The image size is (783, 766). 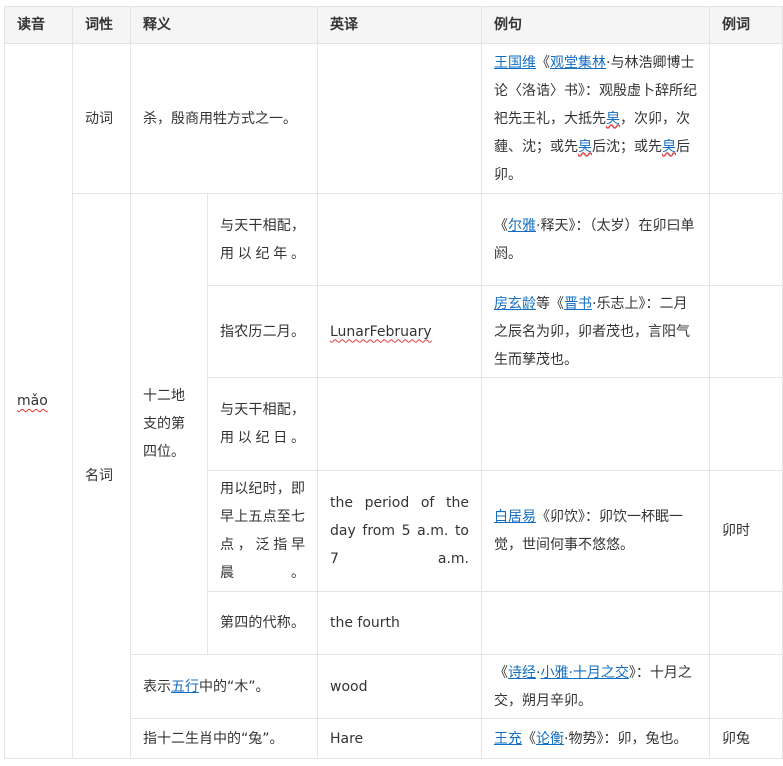 I want to click on sub-meaning: 指农历二月。, so click(x=262, y=331).